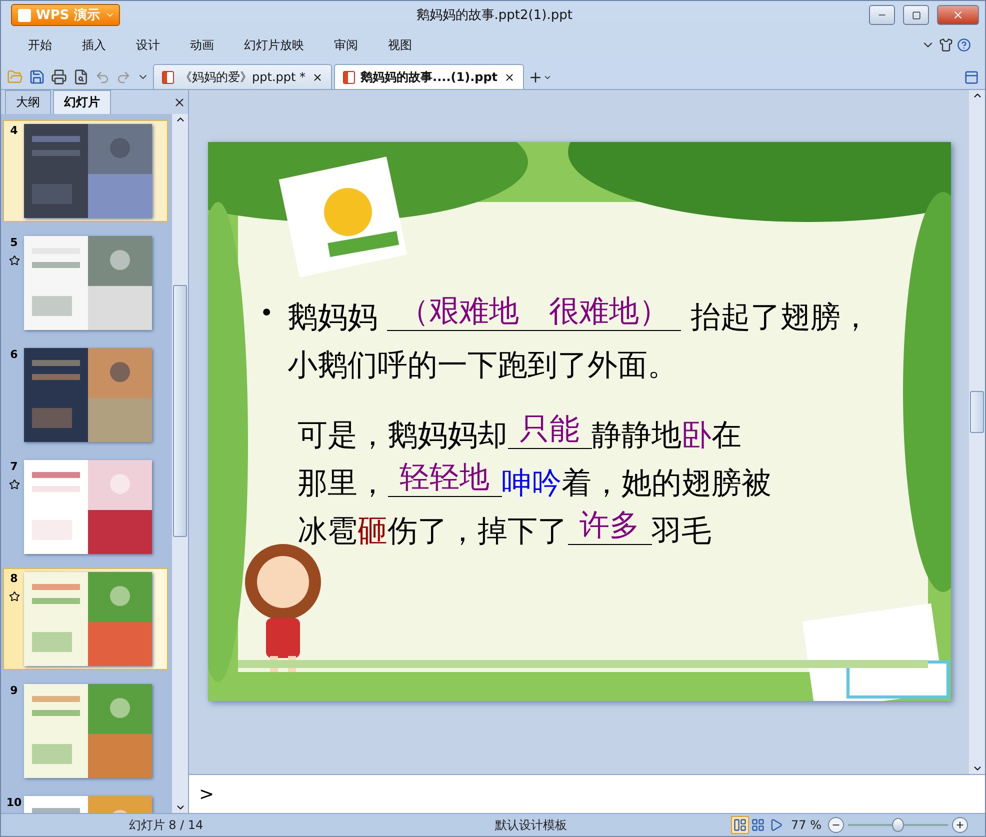 This screenshot has height=837, width=986. What do you see at coordinates (806, 825) in the screenshot?
I see `zoom-level: 77 %` at bounding box center [806, 825].